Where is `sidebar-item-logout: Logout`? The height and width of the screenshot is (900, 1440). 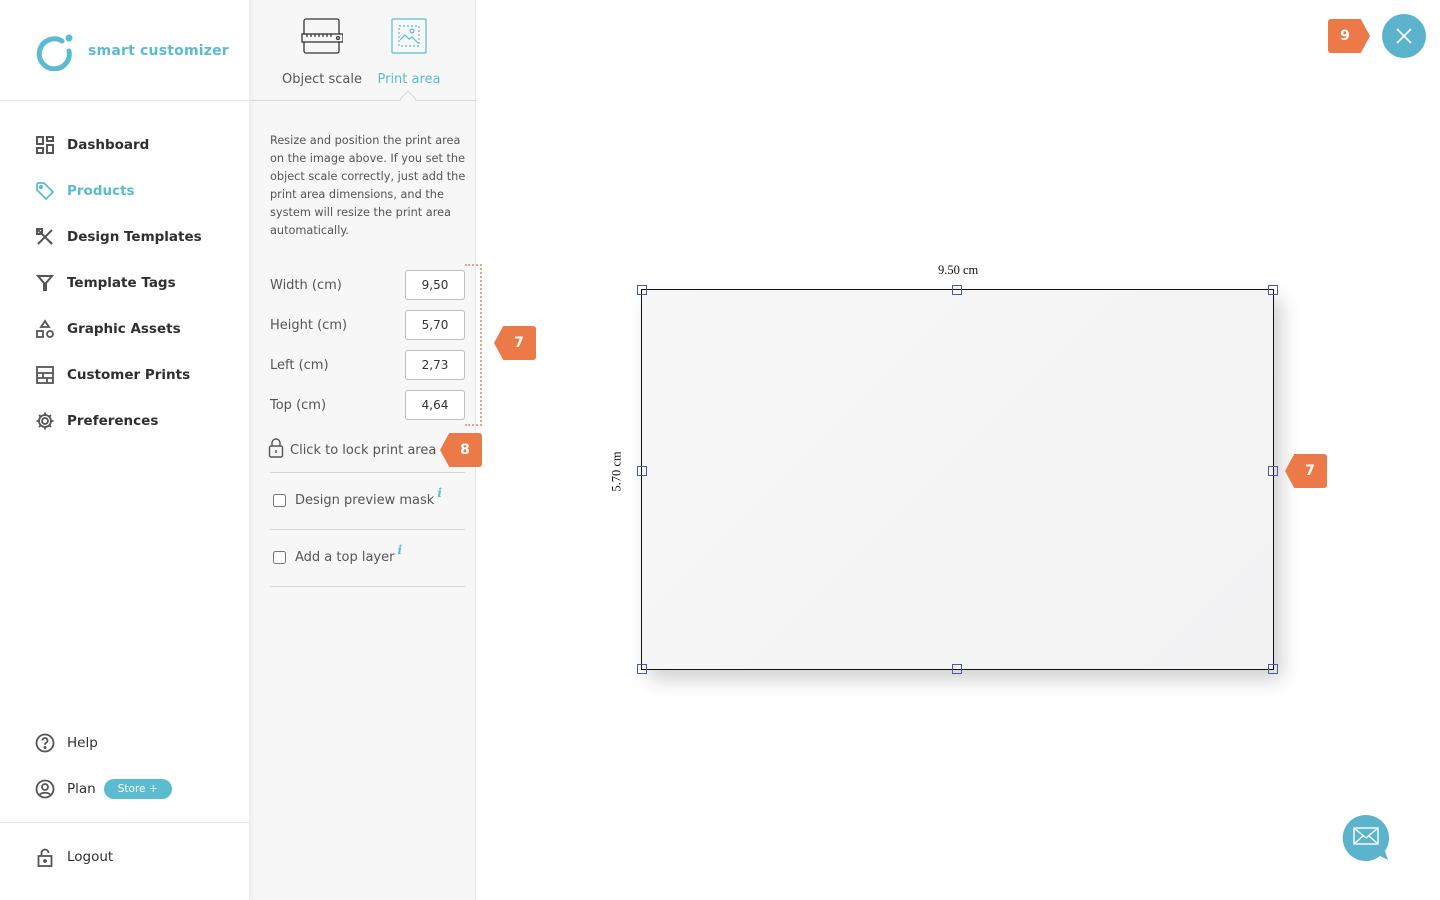 sidebar-item-logout: Logout is located at coordinates (125, 857).